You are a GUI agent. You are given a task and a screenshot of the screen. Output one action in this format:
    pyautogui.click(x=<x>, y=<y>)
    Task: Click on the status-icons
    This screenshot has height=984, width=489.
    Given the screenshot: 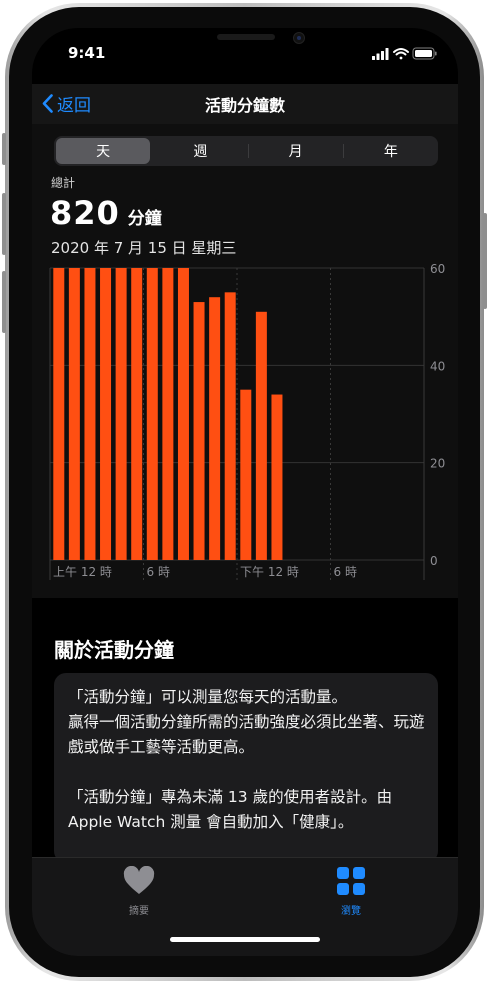 What is the action you would take?
    pyautogui.click(x=405, y=53)
    